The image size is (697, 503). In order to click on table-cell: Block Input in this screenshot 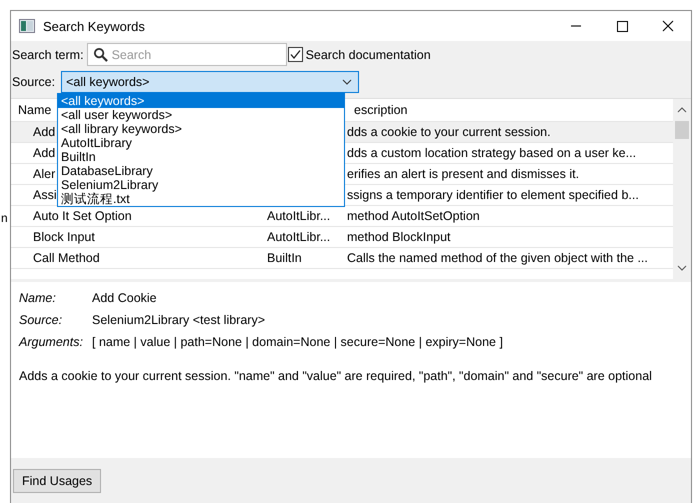, I will do `click(64, 237)`.